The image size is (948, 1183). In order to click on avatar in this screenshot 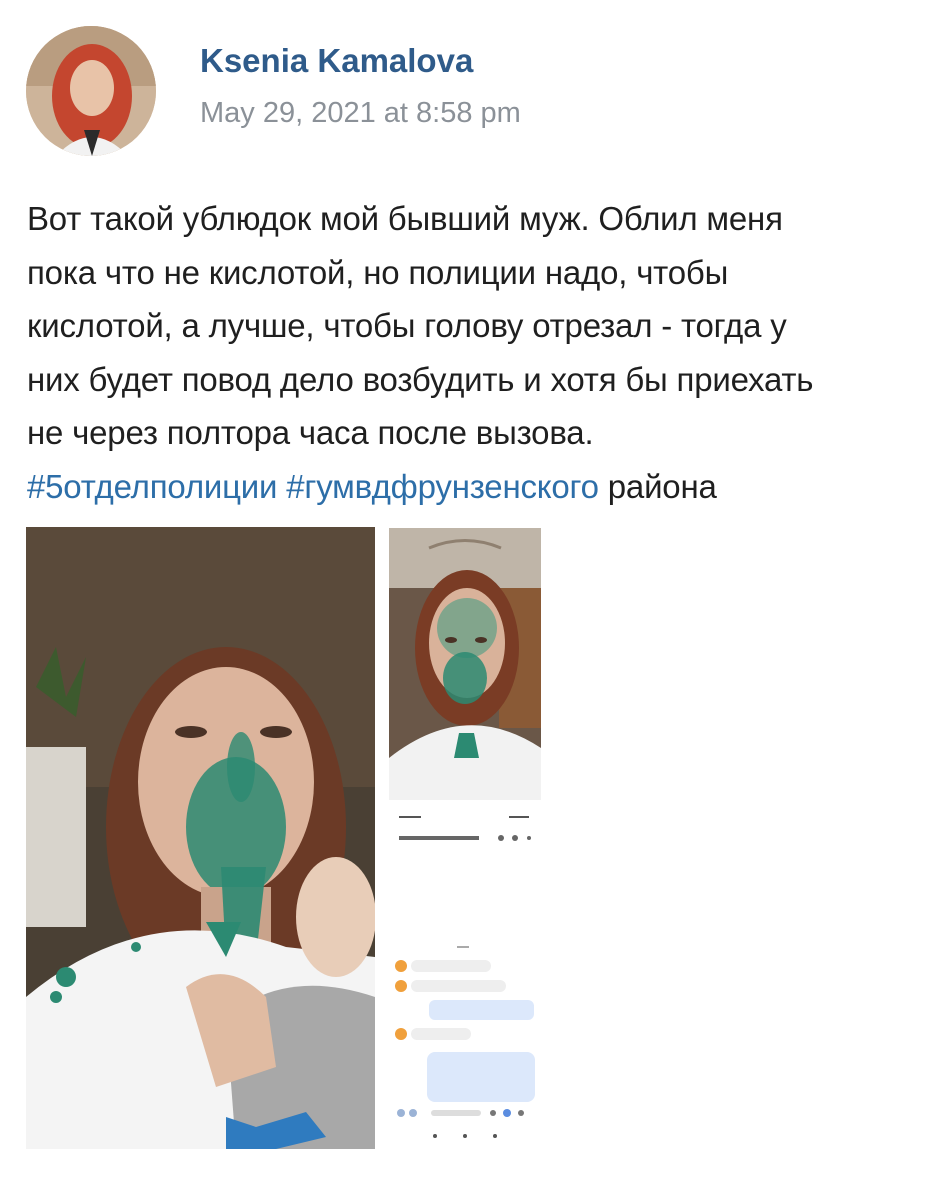, I will do `click(91, 91)`.